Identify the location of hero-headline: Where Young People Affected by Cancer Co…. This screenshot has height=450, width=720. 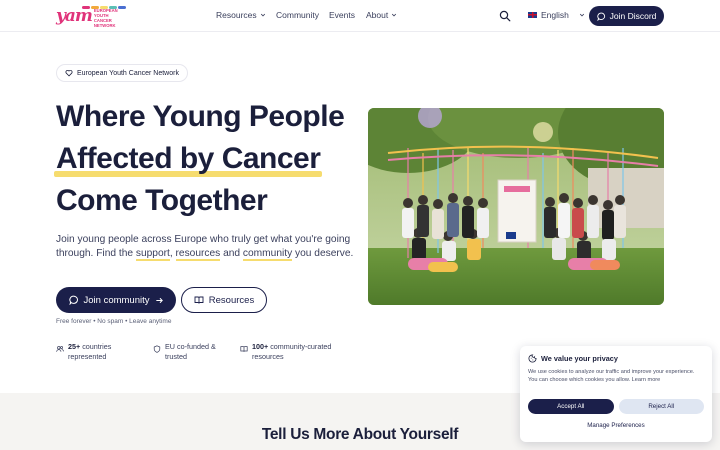
(204, 159).